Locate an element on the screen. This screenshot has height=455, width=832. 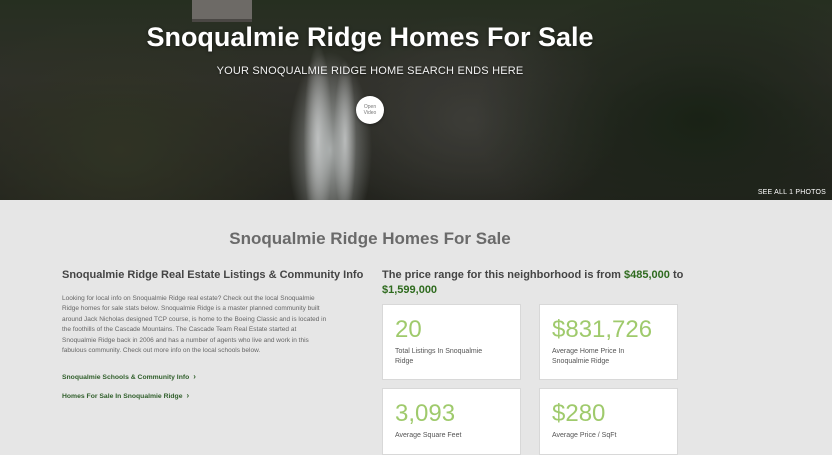
section-title: Snoqualmie Ridge Homes For Sale is located at coordinates (370, 238).